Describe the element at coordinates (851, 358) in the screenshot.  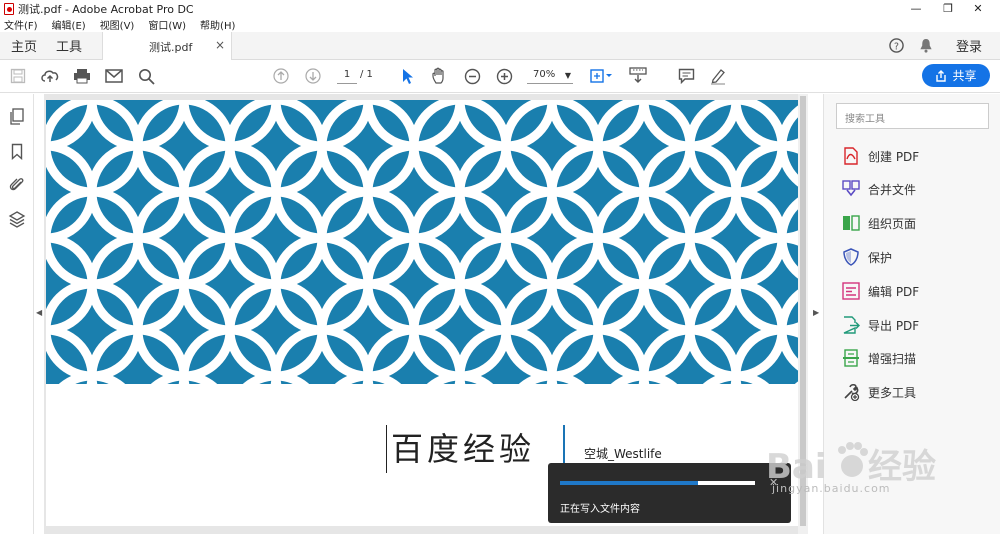
I see `scan-icon` at that location.